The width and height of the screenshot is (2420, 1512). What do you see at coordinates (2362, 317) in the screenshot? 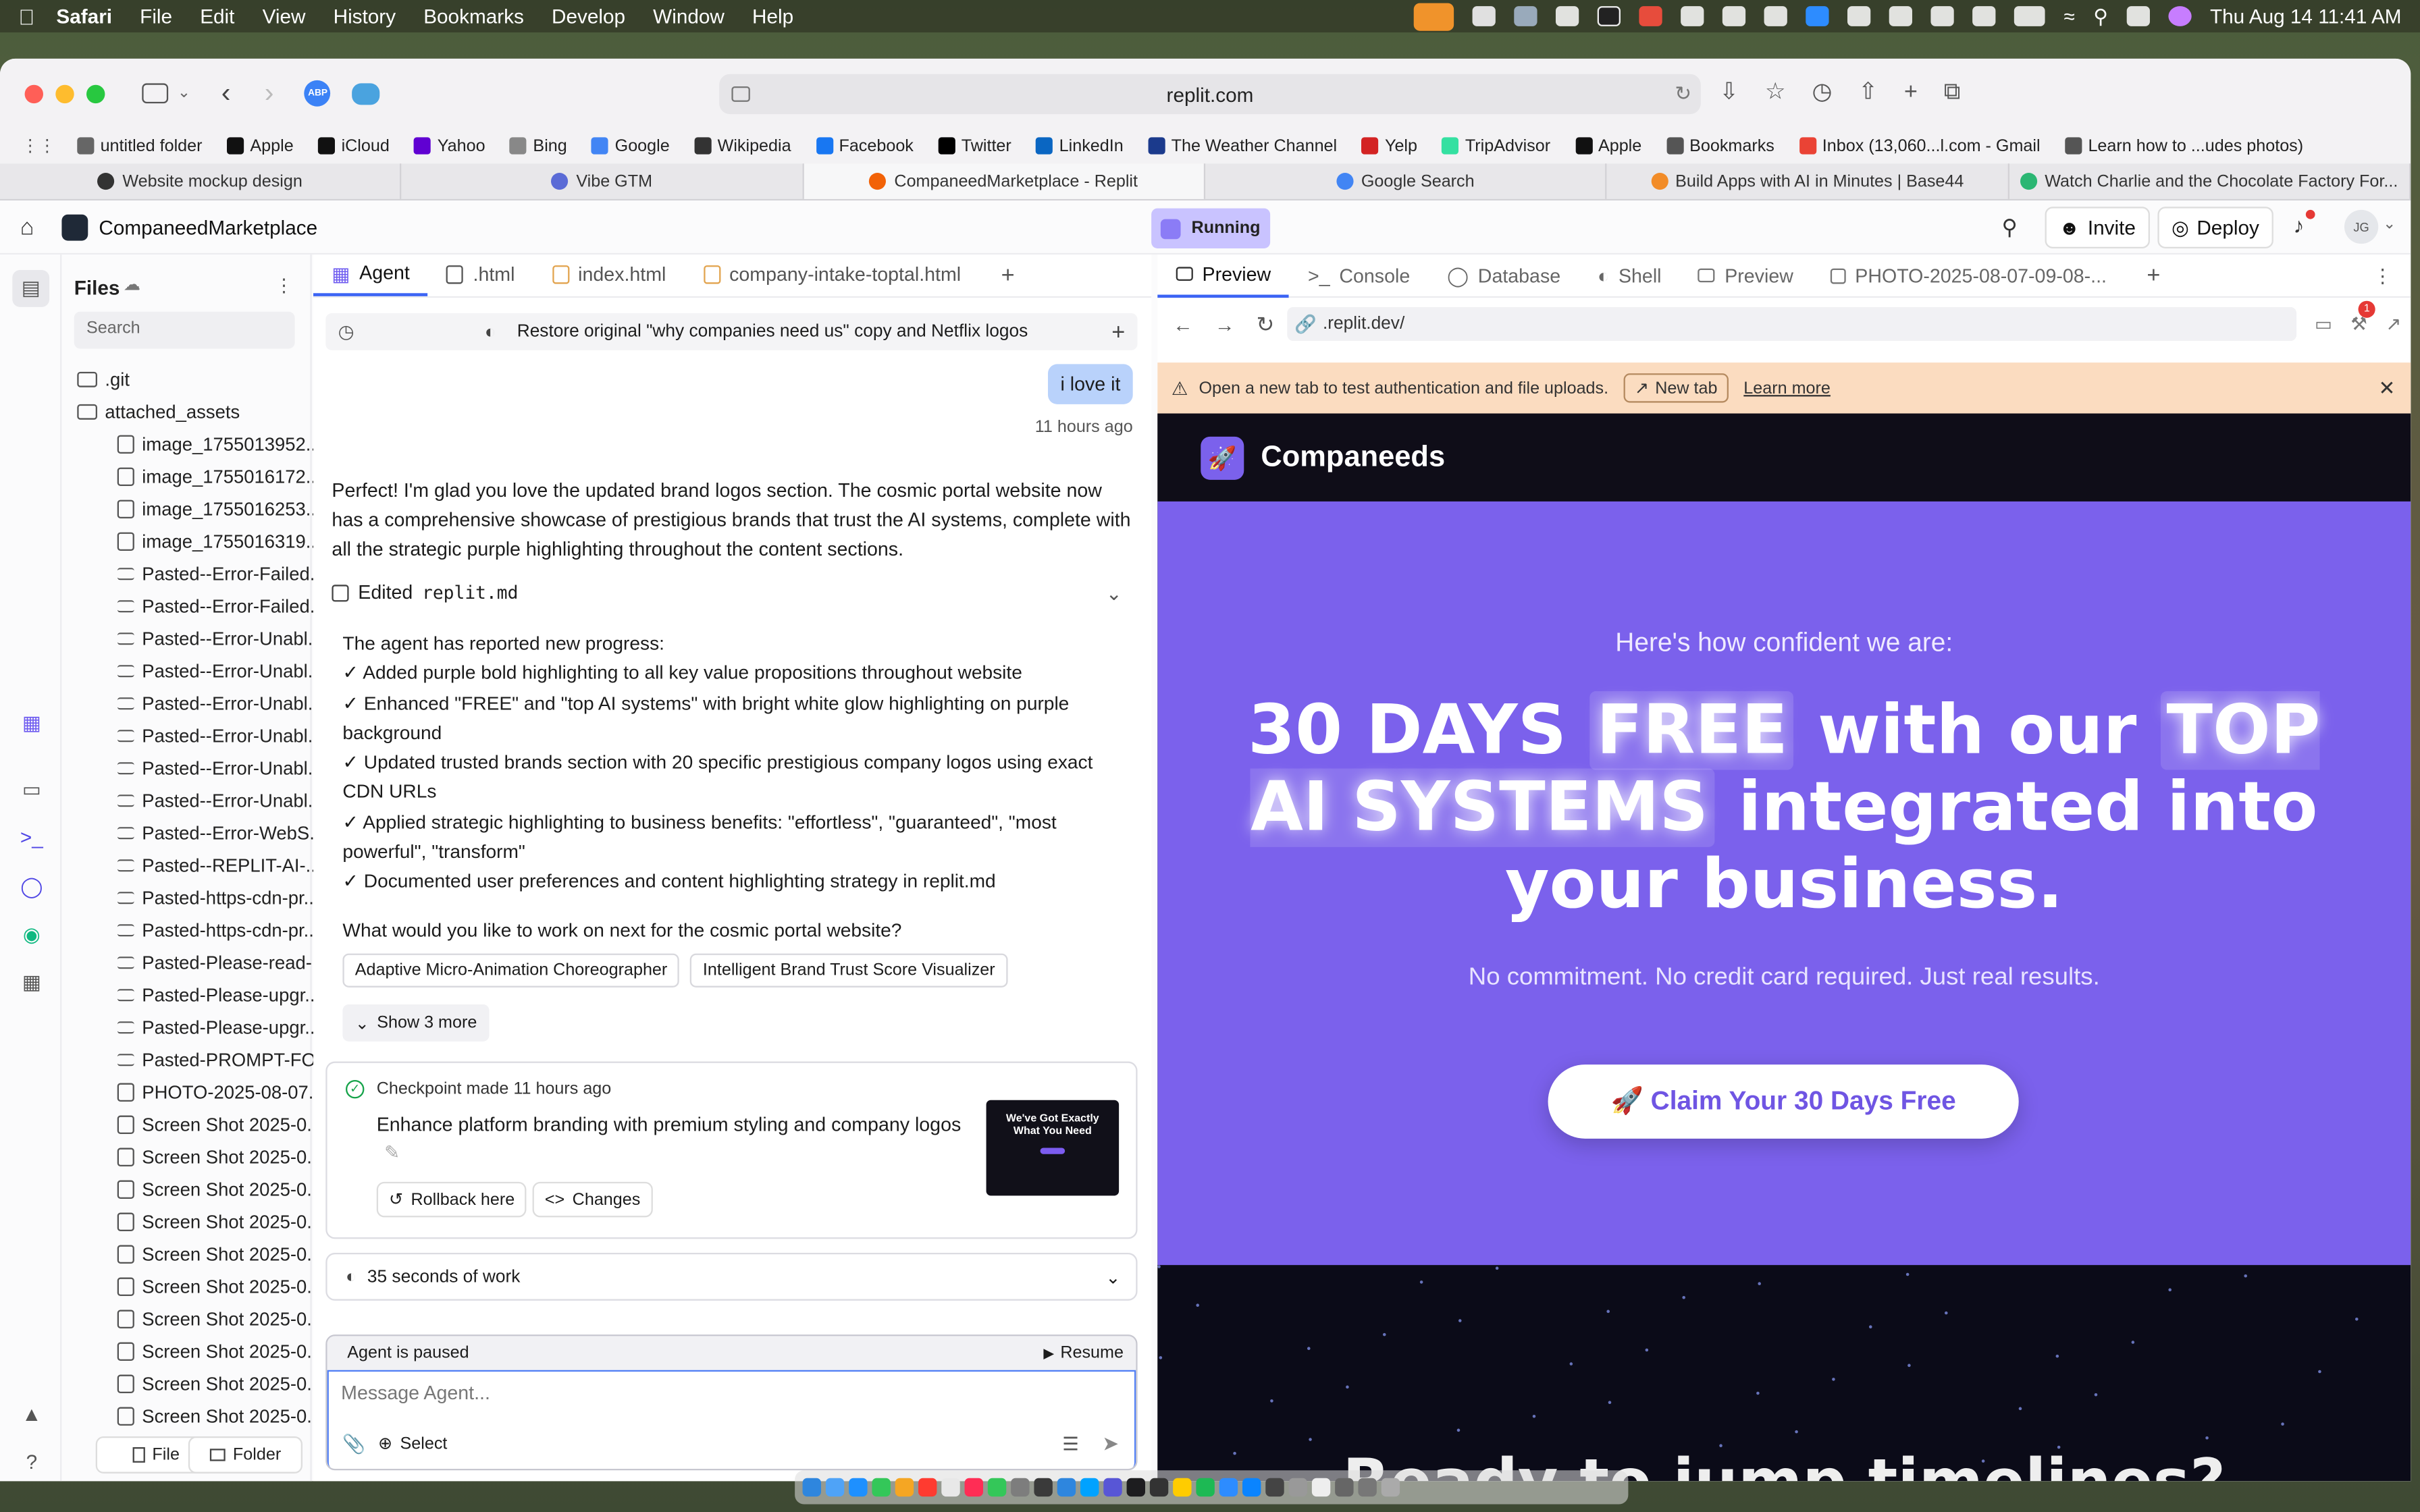
I see `devtools-icon: ⚒ 1` at bounding box center [2362, 317].